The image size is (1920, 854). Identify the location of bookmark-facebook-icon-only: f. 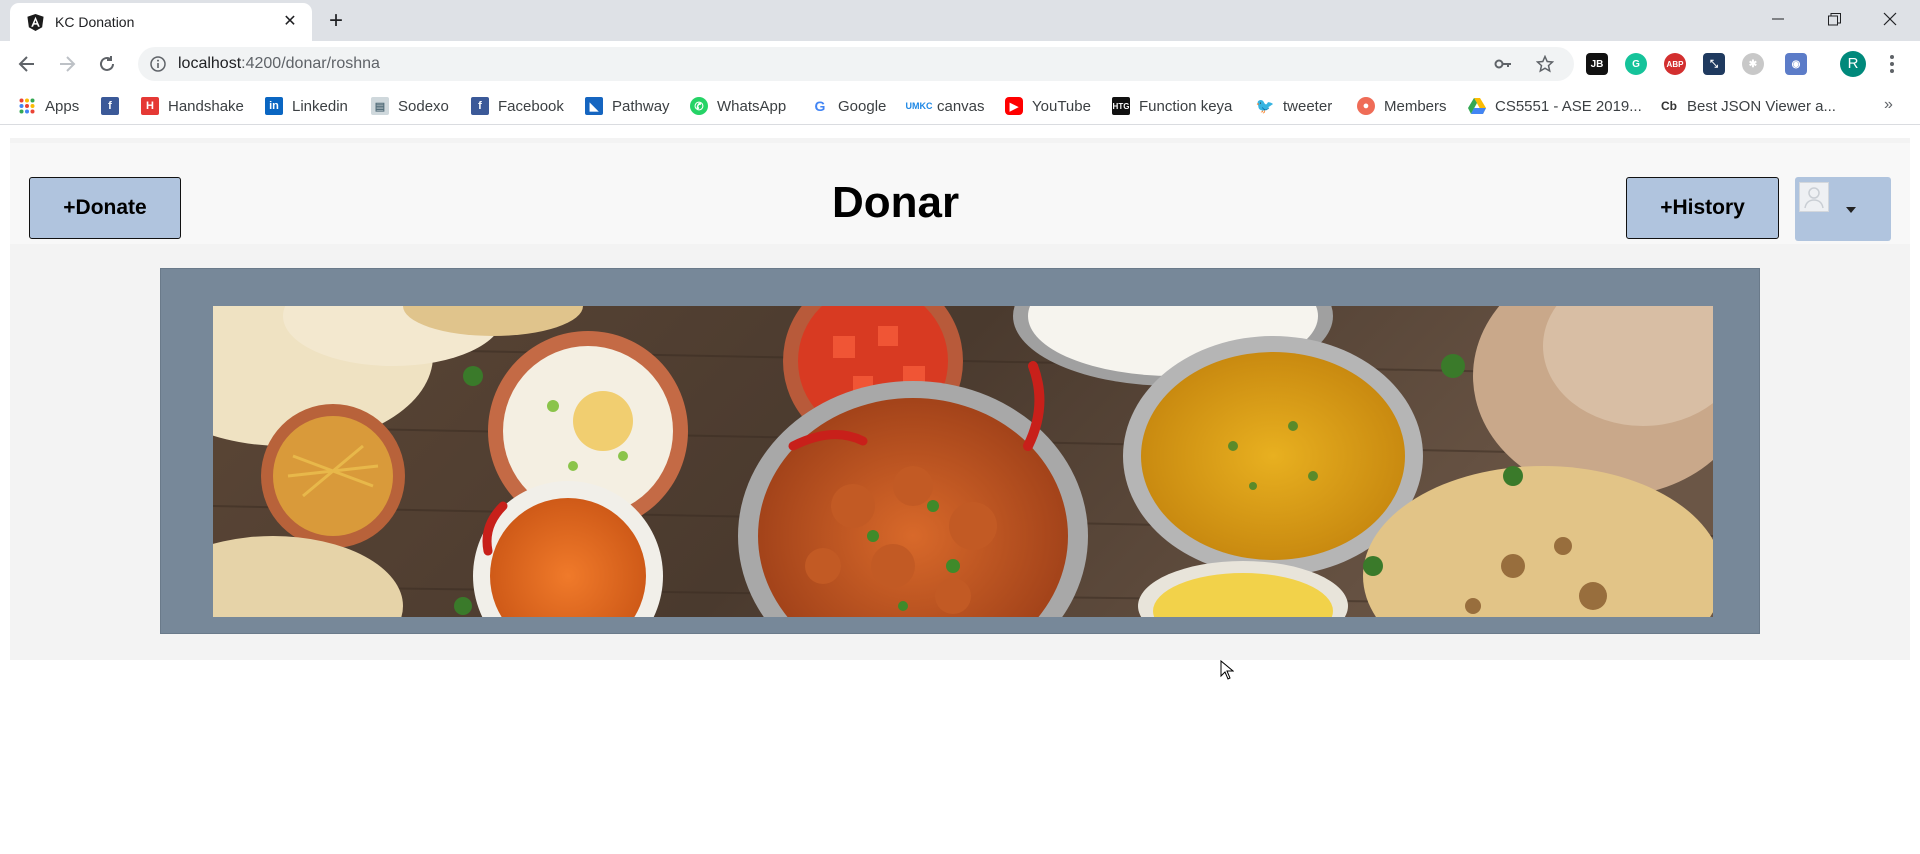
(114, 106).